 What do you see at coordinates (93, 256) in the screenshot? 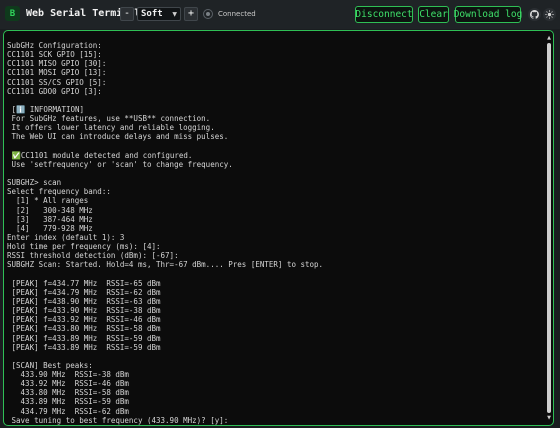
I see `terminal-line: RSSI threshold detection (dBm): [-67]:` at bounding box center [93, 256].